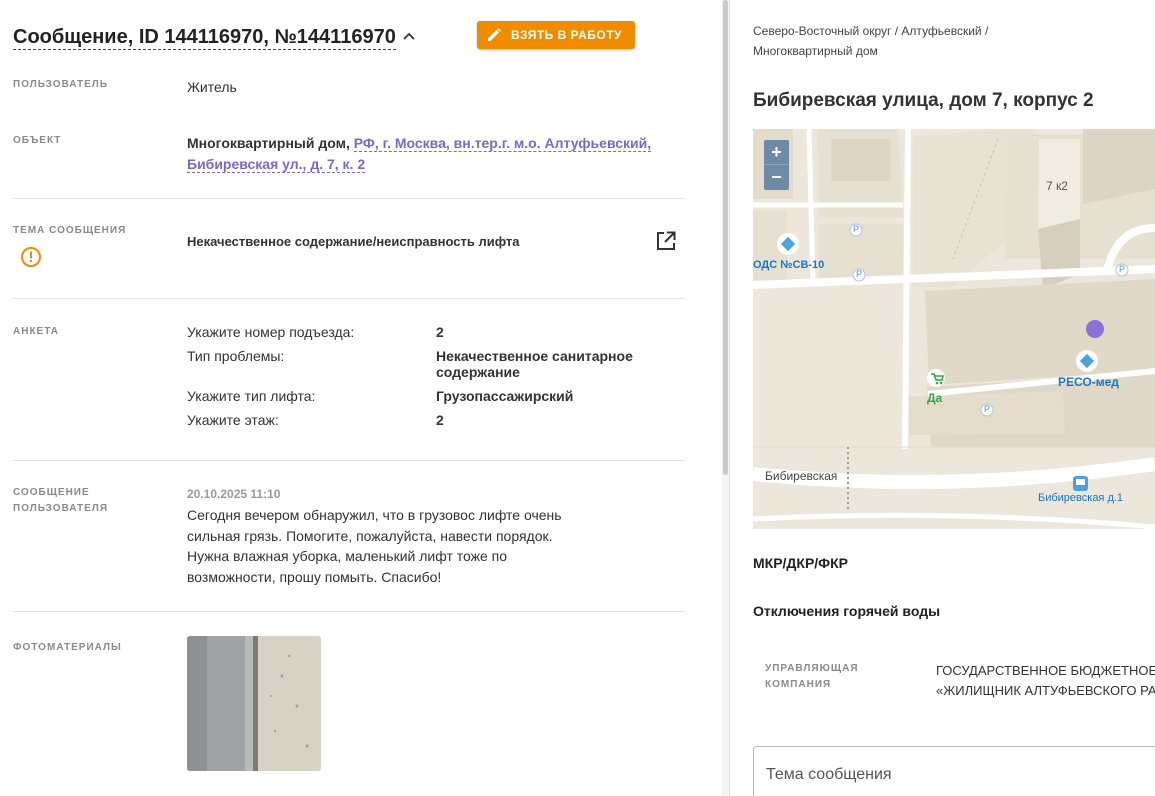 This screenshot has width=1155, height=796. Describe the element at coordinates (51, 492) in the screenshot. I see `user-message-label-line: СООБЩЕНИЕ` at that location.